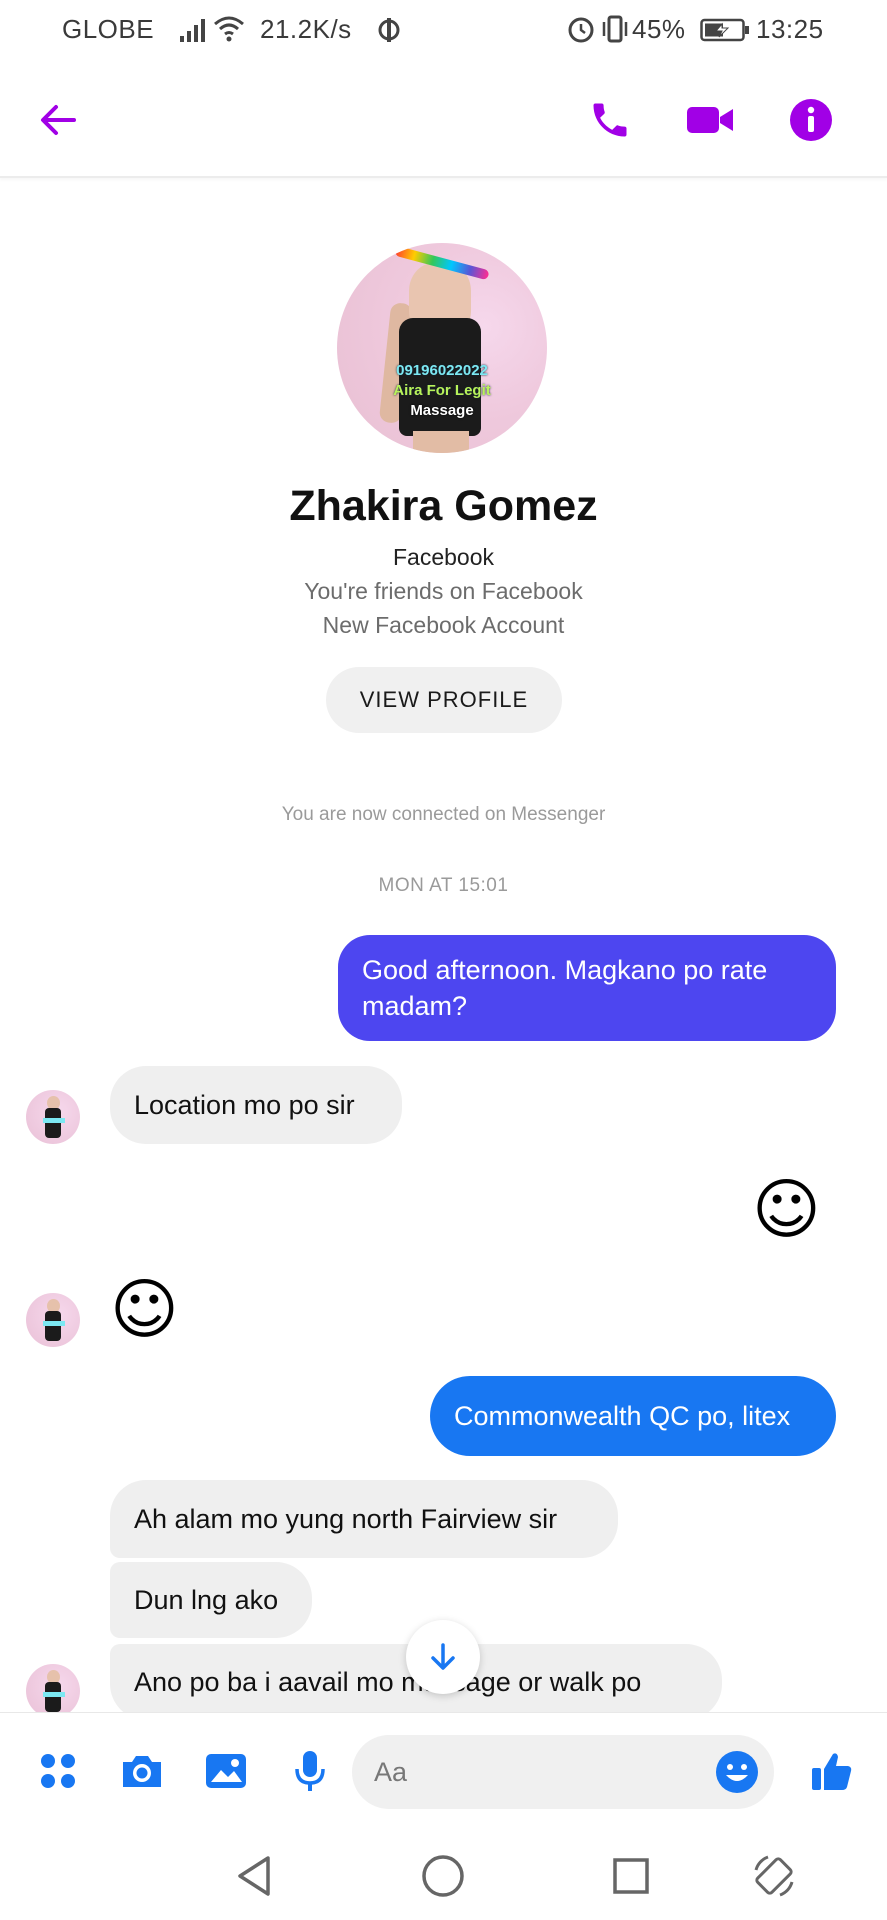  I want to click on back-triangle-icon, so click(254, 1876).